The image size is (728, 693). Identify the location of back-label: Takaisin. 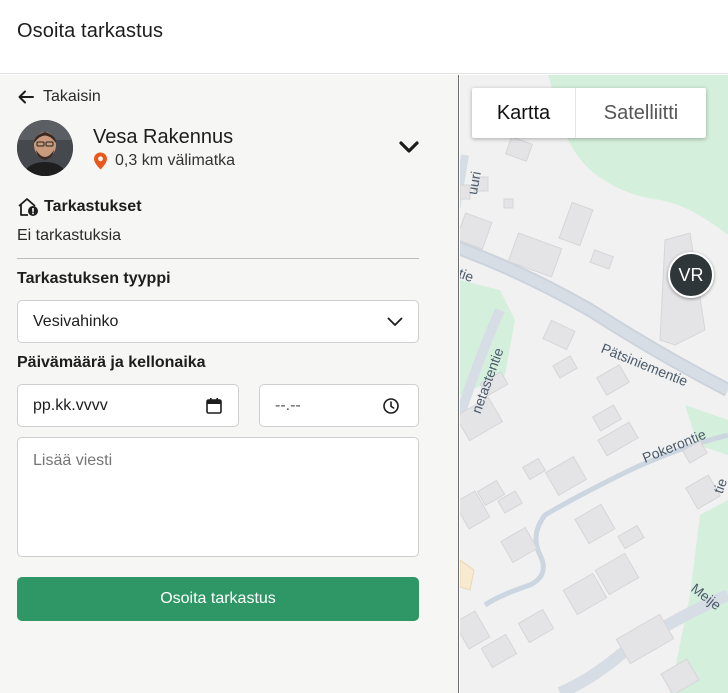
(72, 96).